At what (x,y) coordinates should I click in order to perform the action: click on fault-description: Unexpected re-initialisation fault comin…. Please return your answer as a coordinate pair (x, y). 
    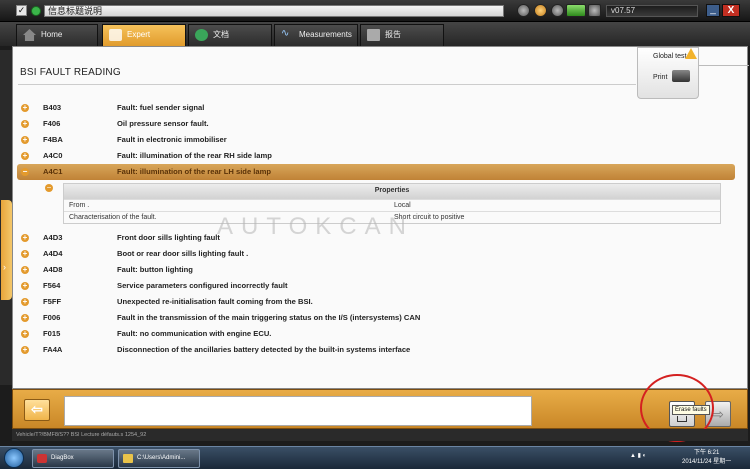
    Looking at the image, I should click on (215, 301).